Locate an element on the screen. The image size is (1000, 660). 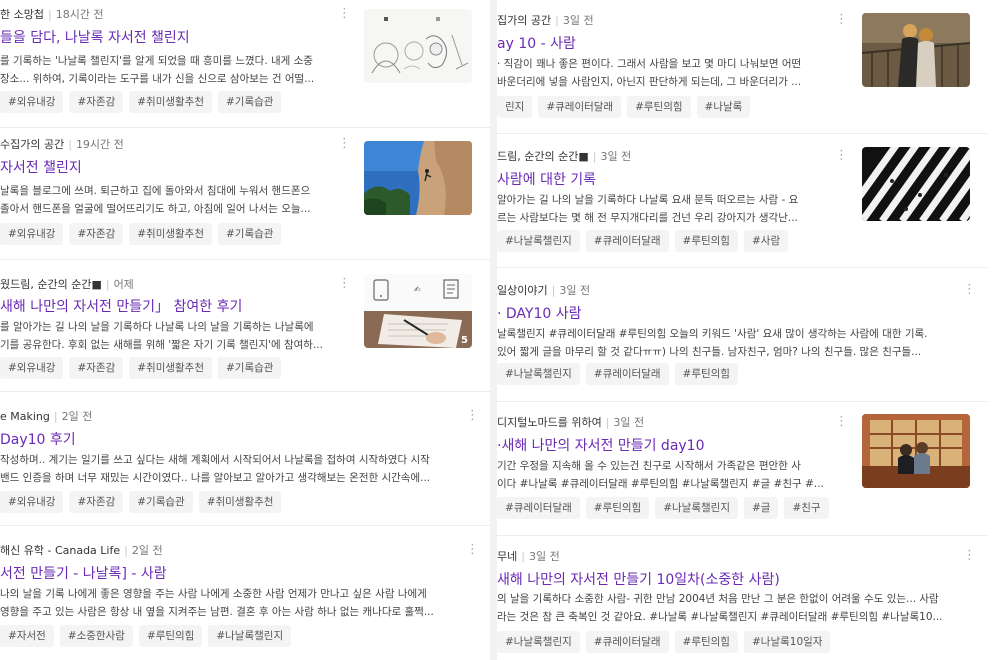
author-name: 무네 is located at coordinates (507, 556).